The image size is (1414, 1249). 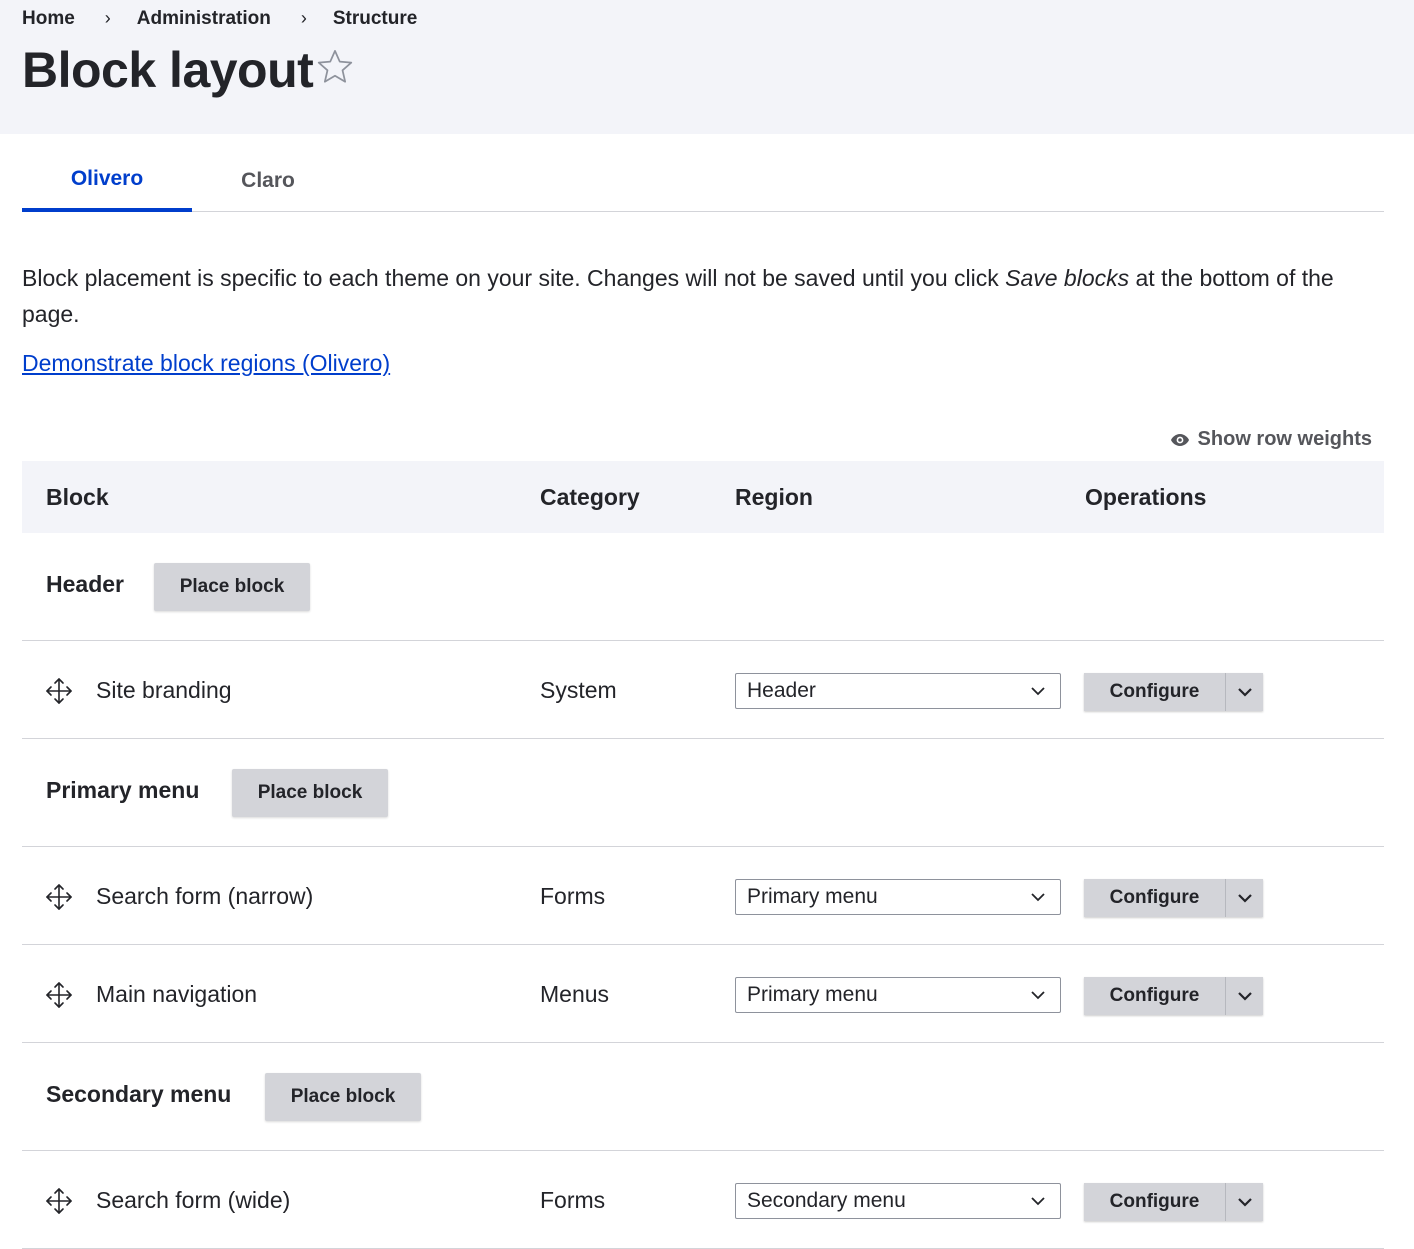 I want to click on column-header-category: Category, so click(x=590, y=496).